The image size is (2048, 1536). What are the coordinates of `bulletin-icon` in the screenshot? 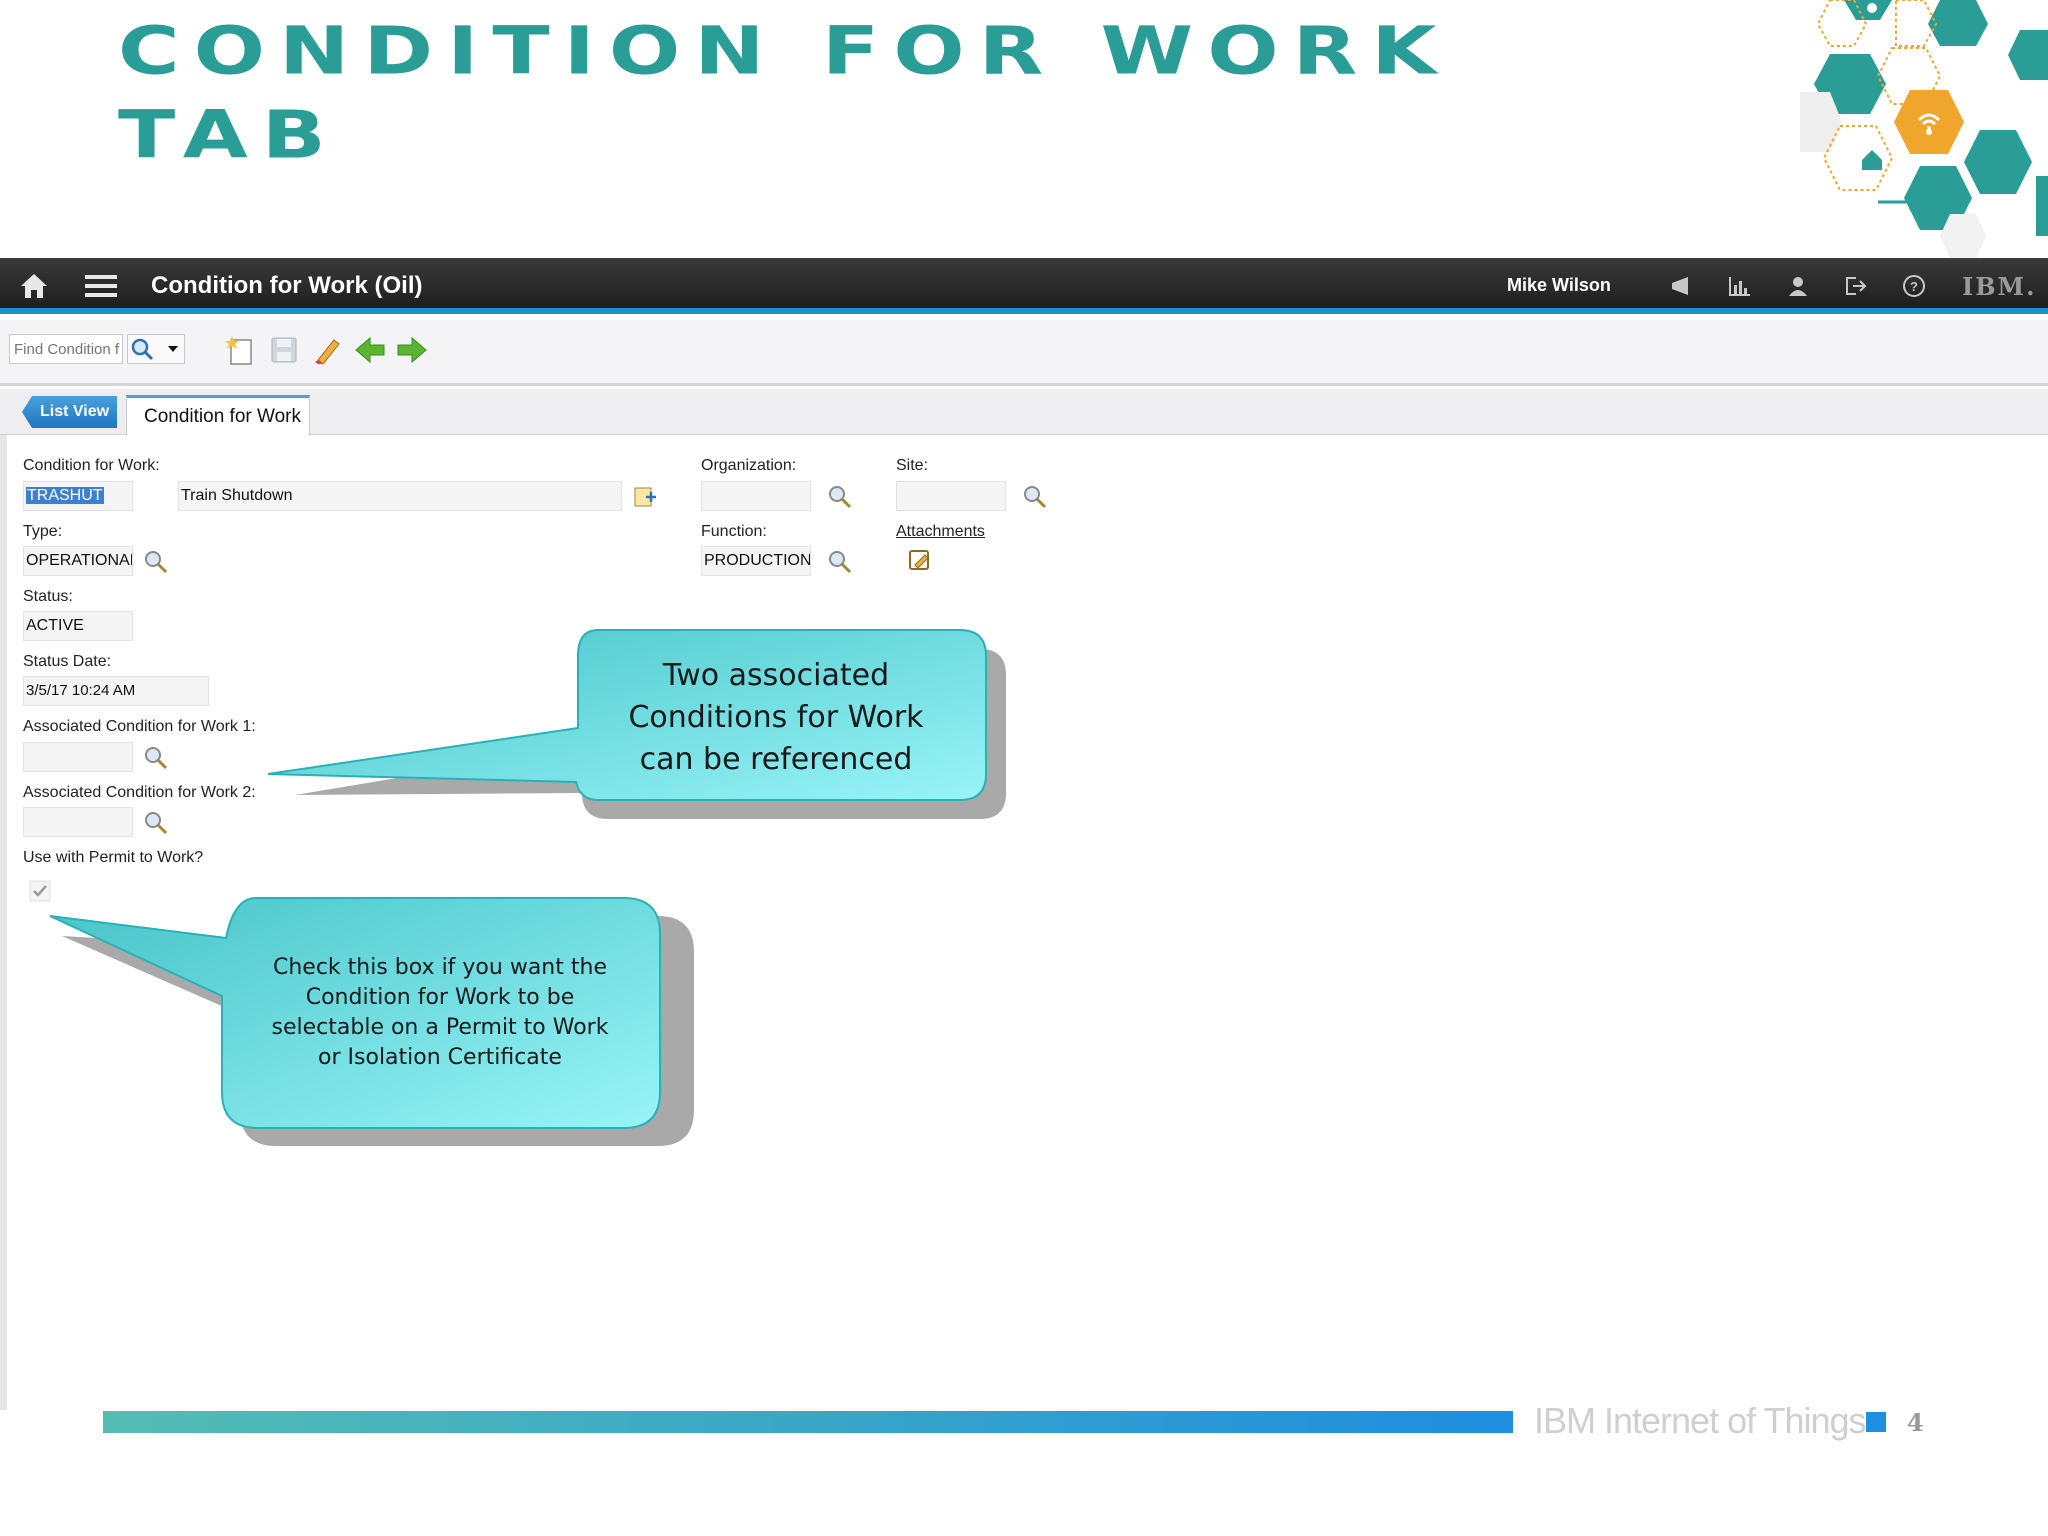 It's located at (1682, 286).